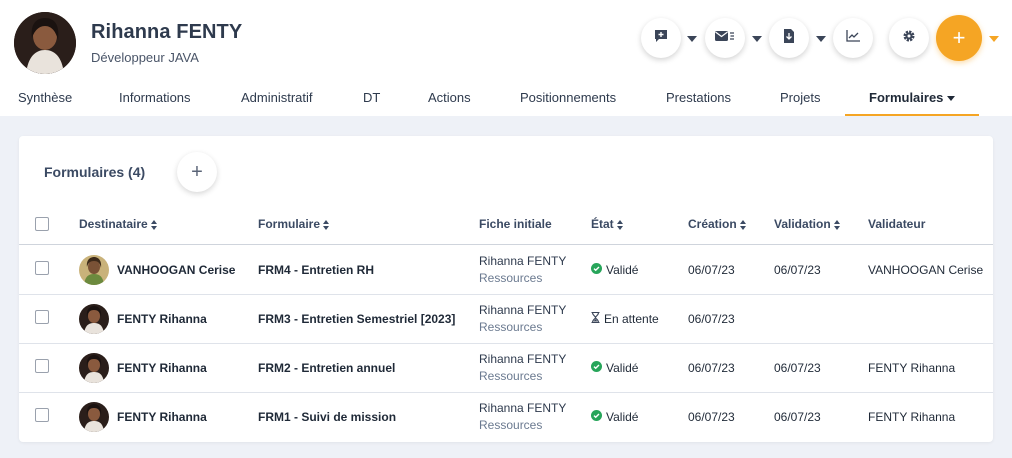 This screenshot has height=458, width=1012. I want to click on add-formulaire-button: +, so click(197, 172).